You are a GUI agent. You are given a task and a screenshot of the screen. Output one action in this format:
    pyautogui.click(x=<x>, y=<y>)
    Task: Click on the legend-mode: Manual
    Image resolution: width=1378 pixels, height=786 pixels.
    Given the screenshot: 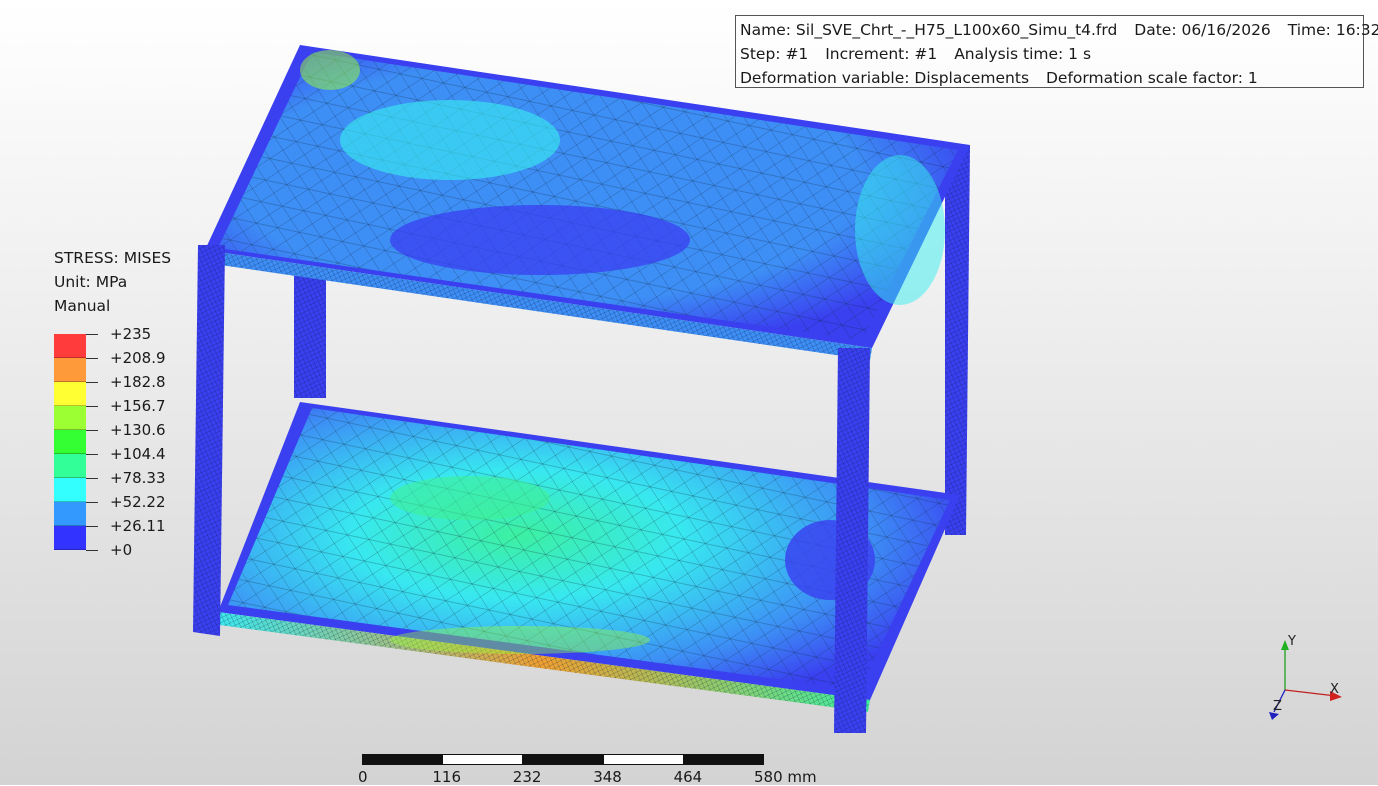 What is the action you would take?
    pyautogui.click(x=82, y=306)
    